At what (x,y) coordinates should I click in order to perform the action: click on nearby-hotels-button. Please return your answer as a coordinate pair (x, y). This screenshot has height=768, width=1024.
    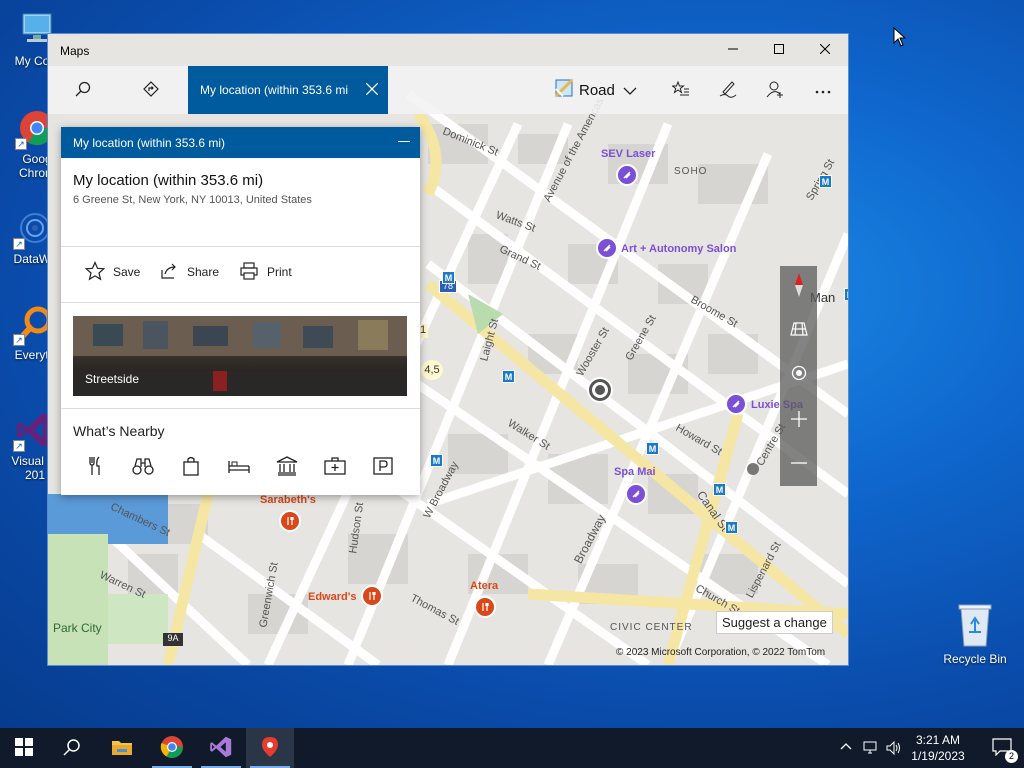
    Looking at the image, I should click on (239, 467).